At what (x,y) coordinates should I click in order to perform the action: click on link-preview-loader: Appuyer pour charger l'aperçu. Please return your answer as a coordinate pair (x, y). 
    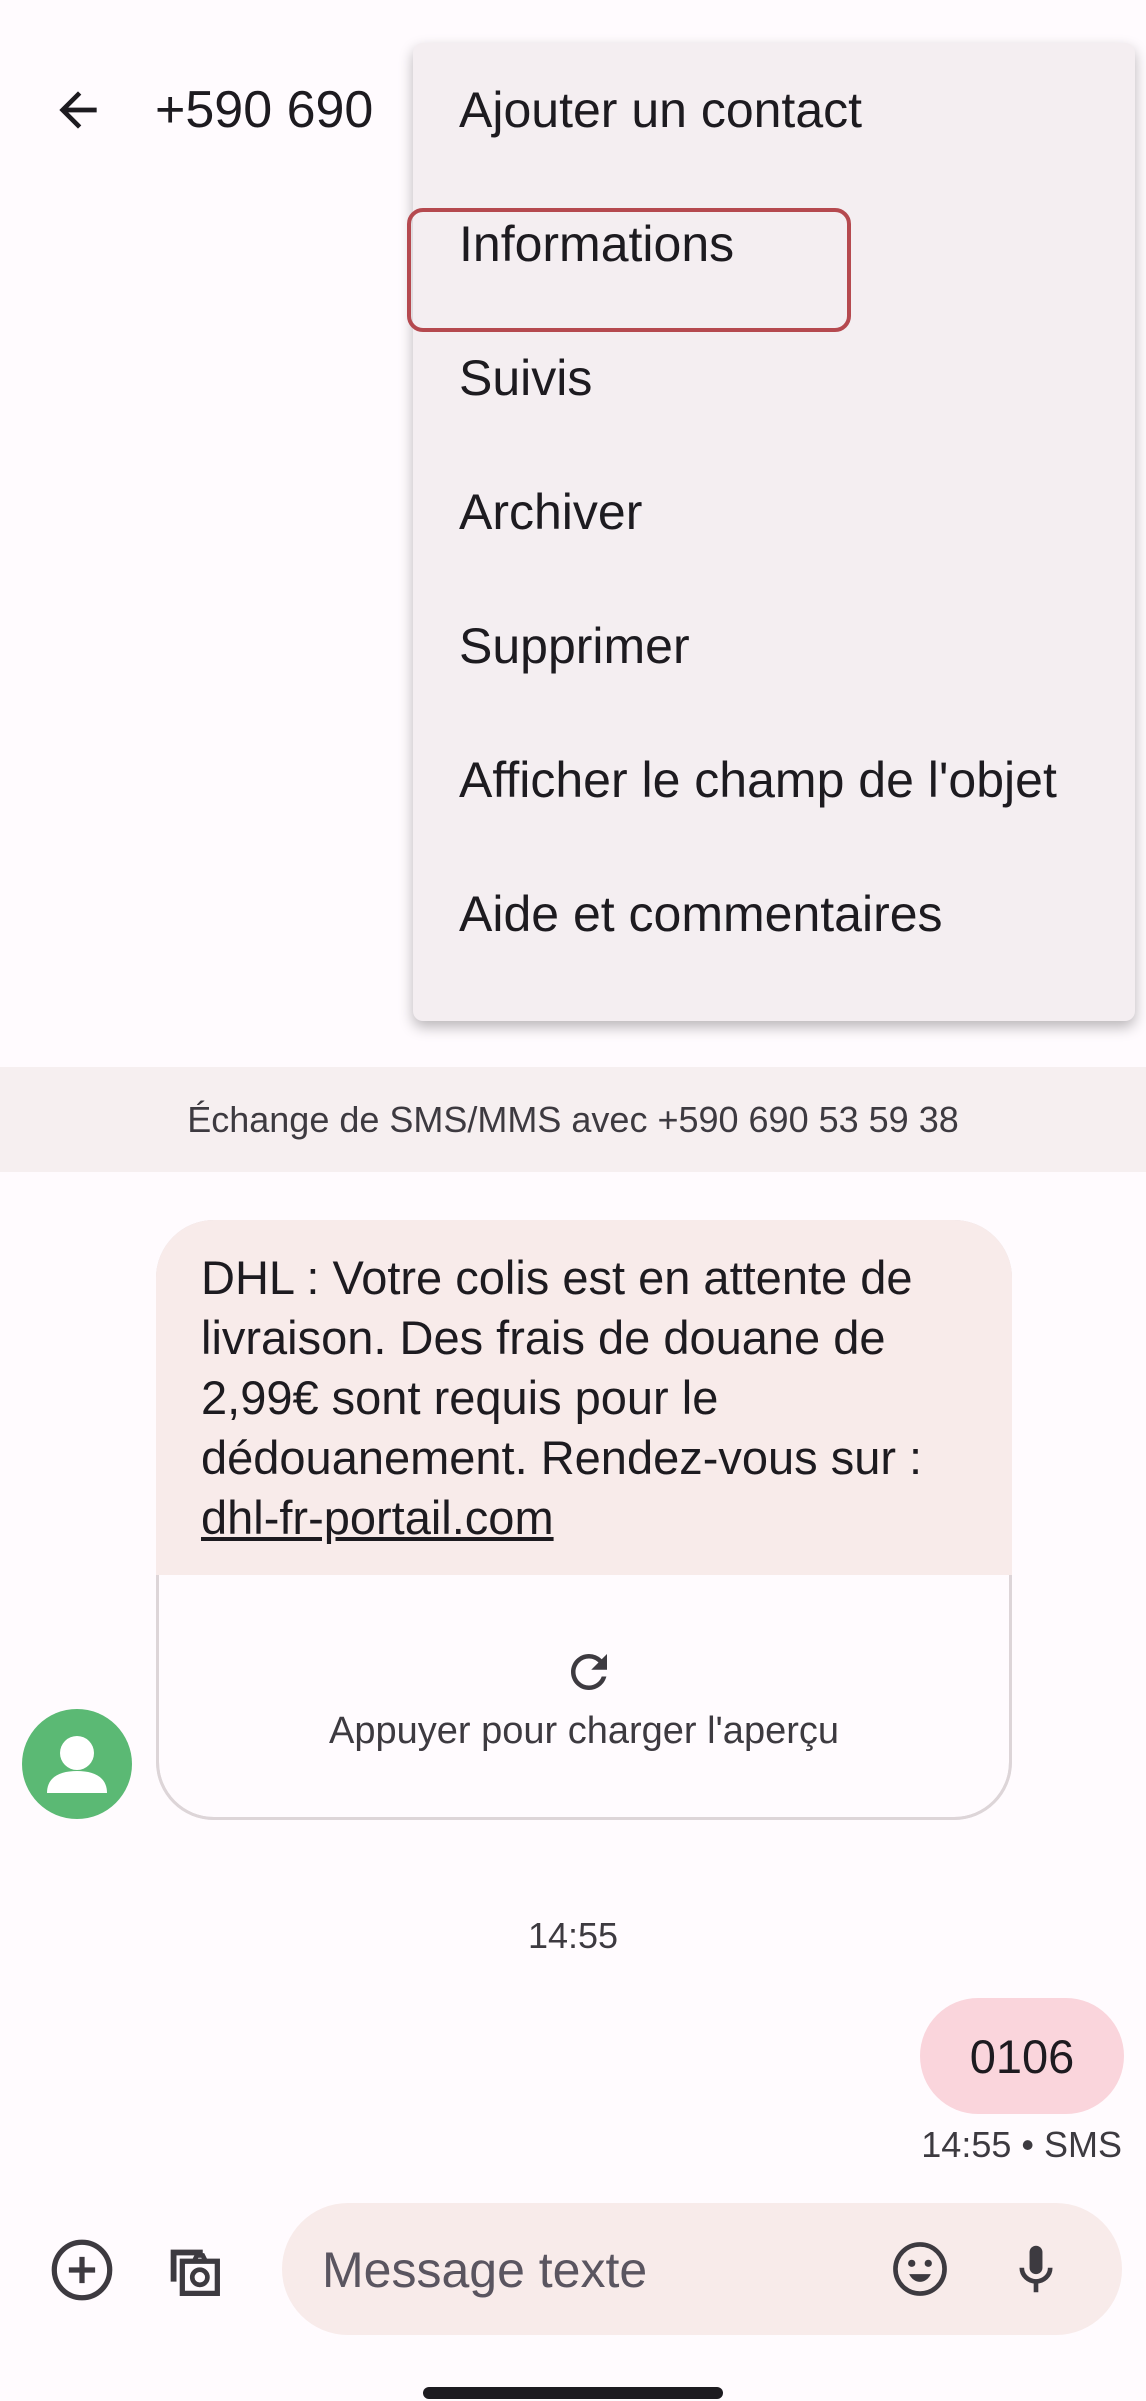
    Looking at the image, I should click on (584, 1697).